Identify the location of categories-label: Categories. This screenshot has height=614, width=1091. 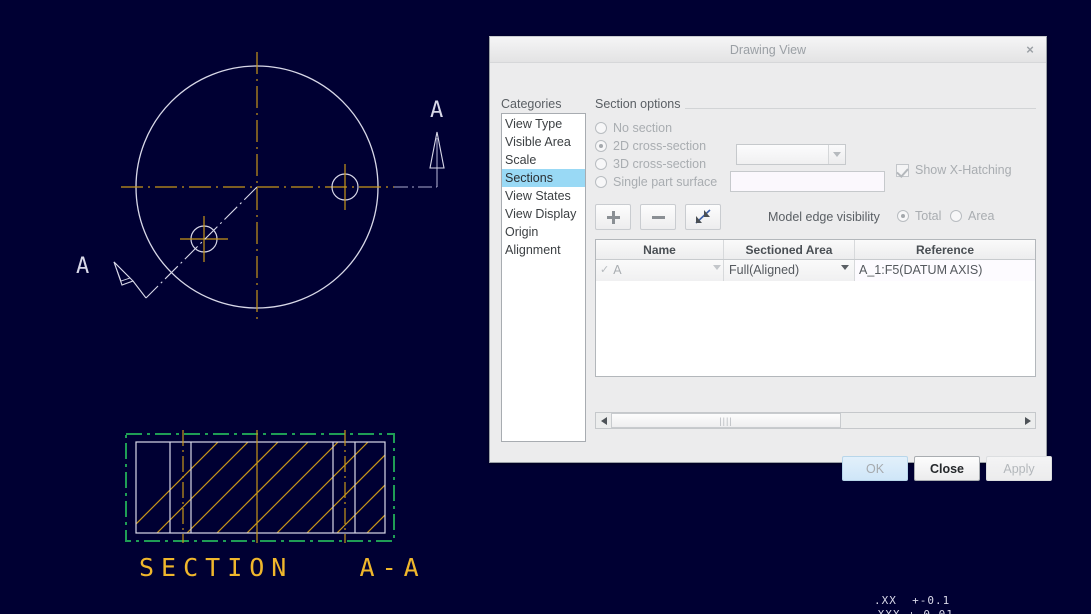
(531, 104).